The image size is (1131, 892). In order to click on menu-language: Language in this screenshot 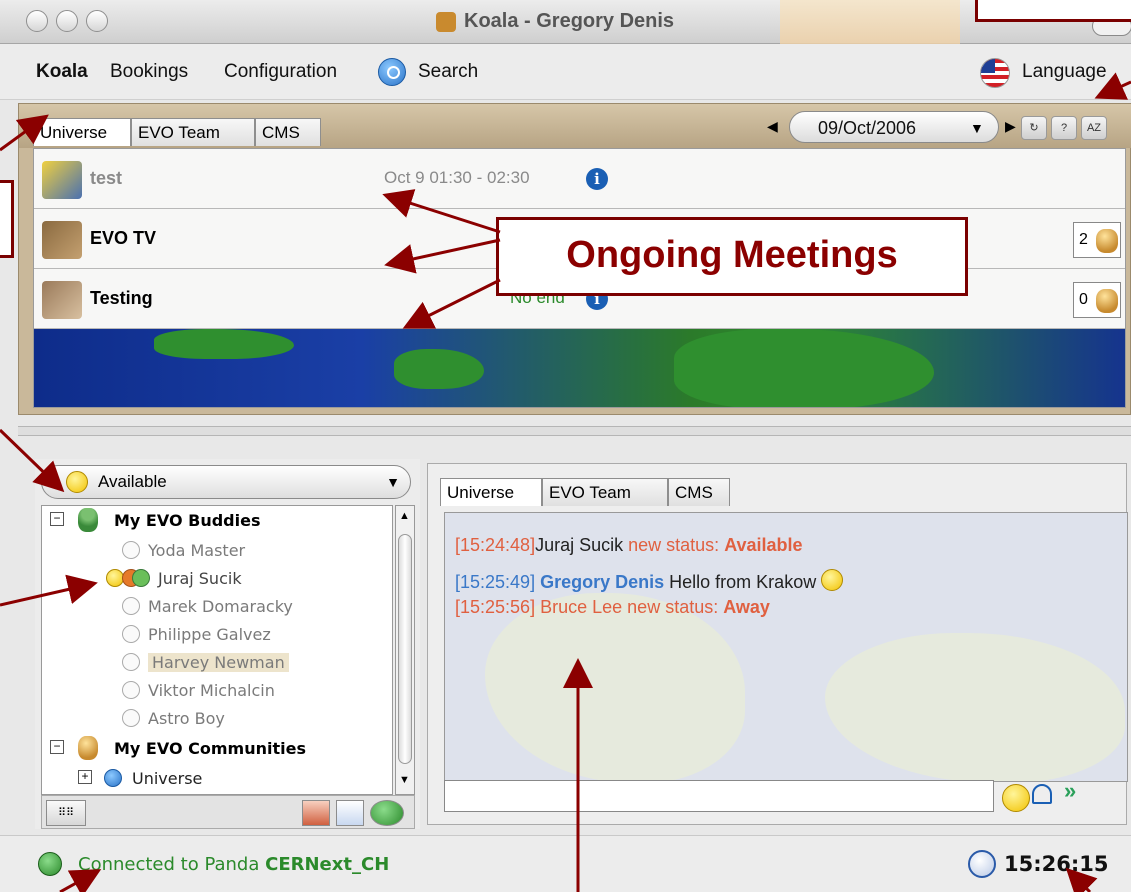, I will do `click(1064, 72)`.